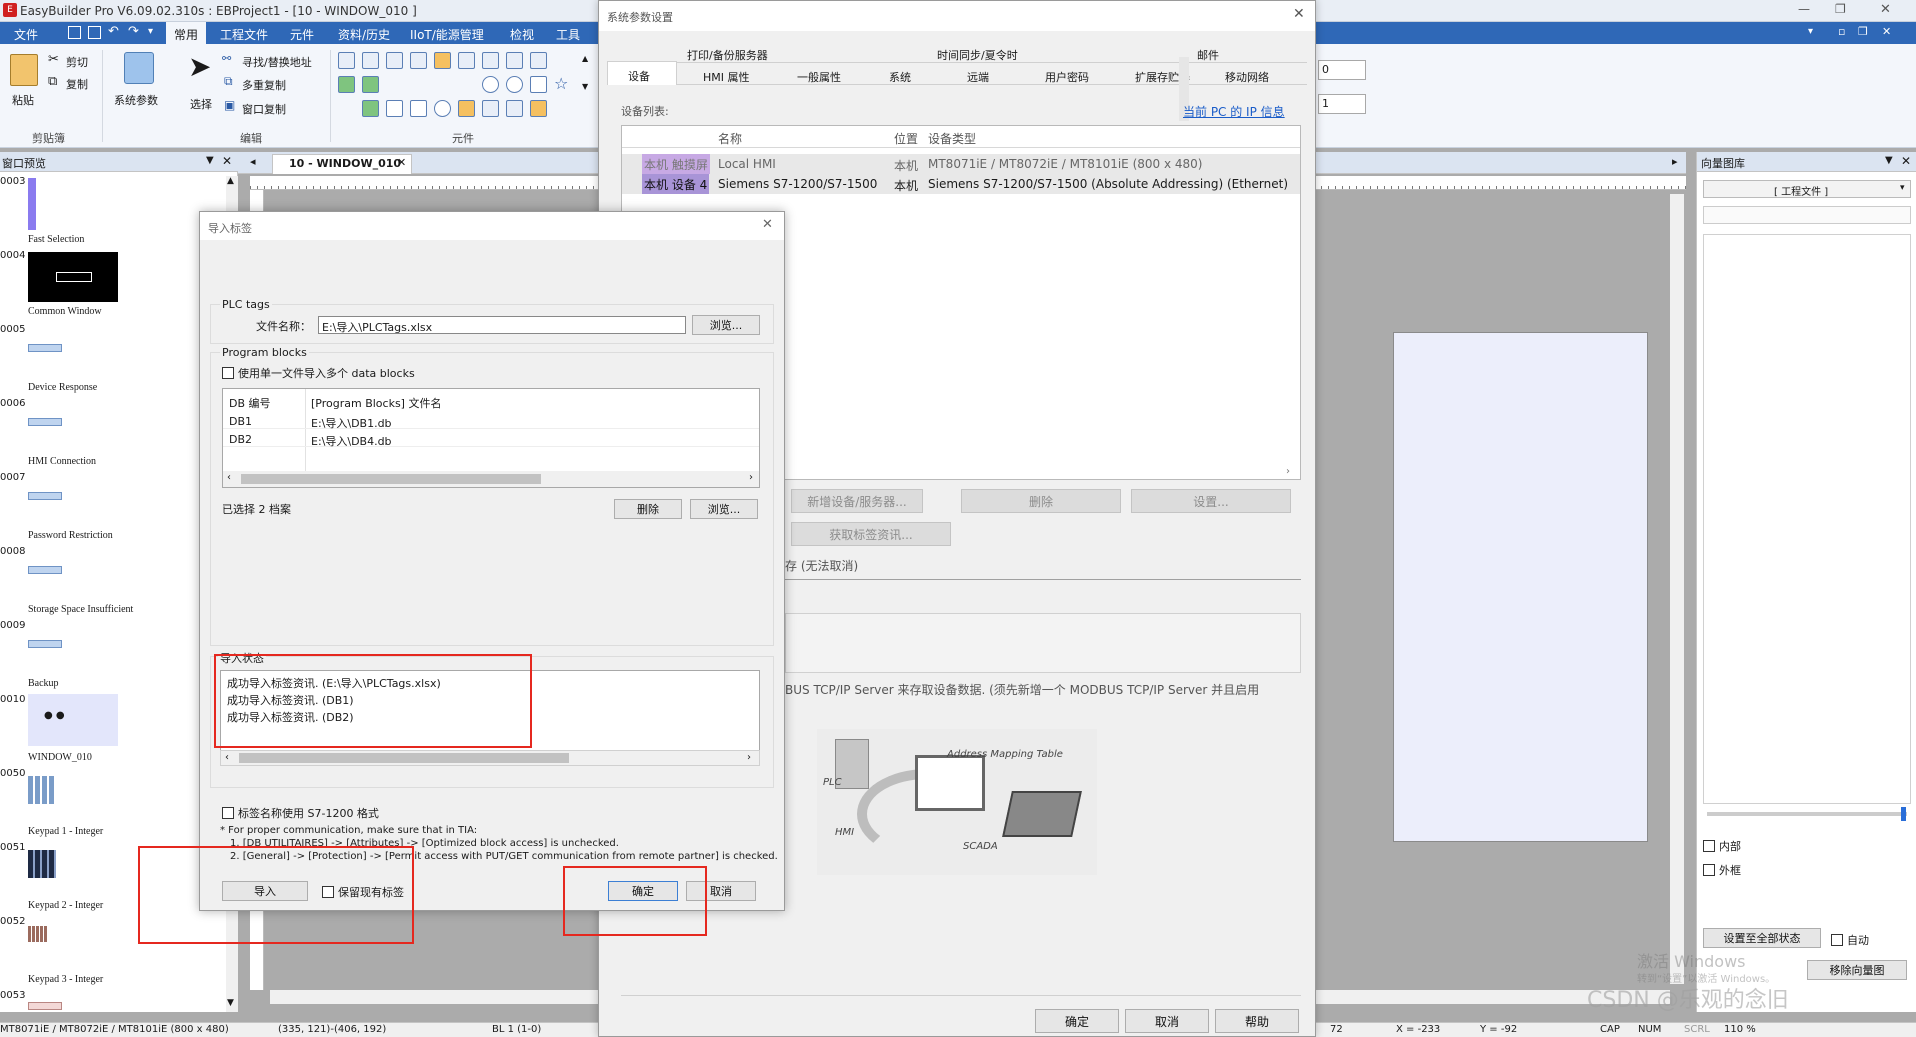 This screenshot has width=1916, height=1037. What do you see at coordinates (1807, 189) in the screenshot?
I see `library-source-dropdown: [ 工程文件 ] ▾` at bounding box center [1807, 189].